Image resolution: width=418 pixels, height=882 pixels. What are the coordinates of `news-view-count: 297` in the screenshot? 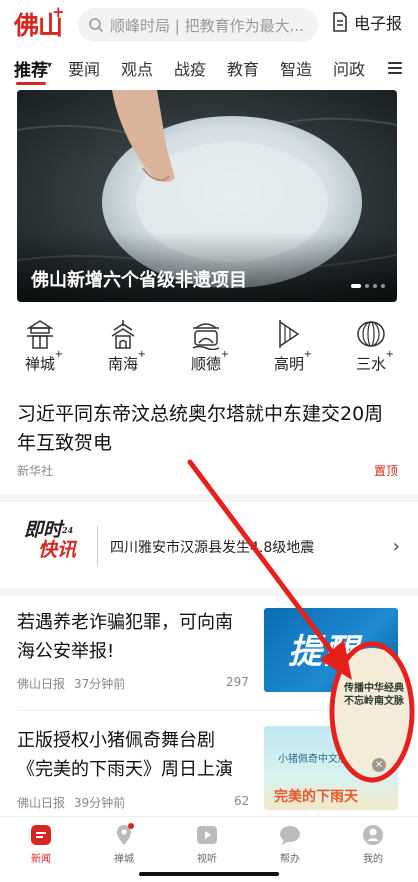 It's located at (237, 682).